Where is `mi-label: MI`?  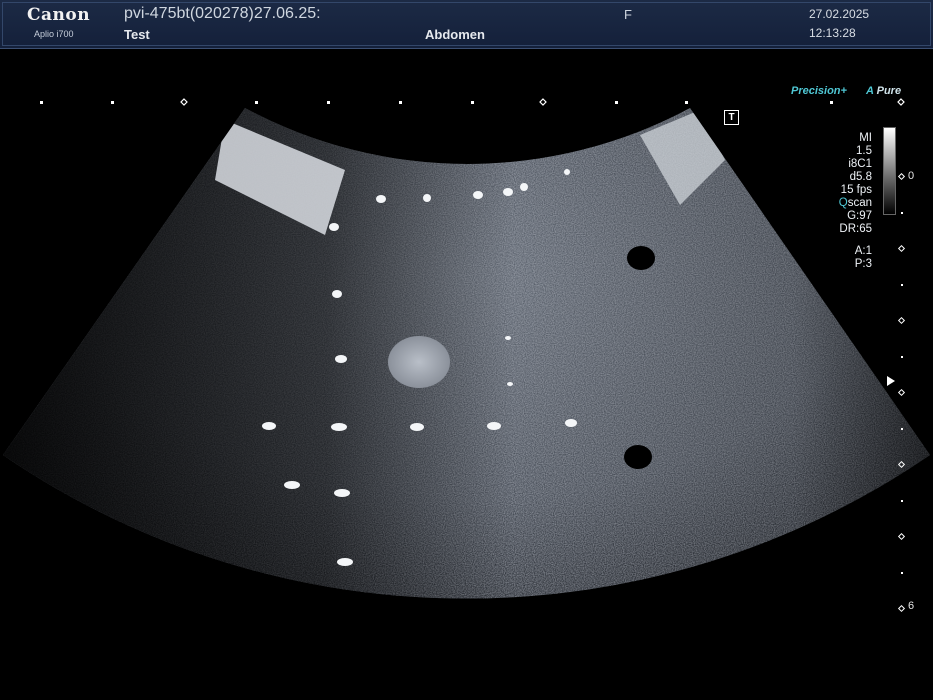
mi-label: MI is located at coordinates (865, 138).